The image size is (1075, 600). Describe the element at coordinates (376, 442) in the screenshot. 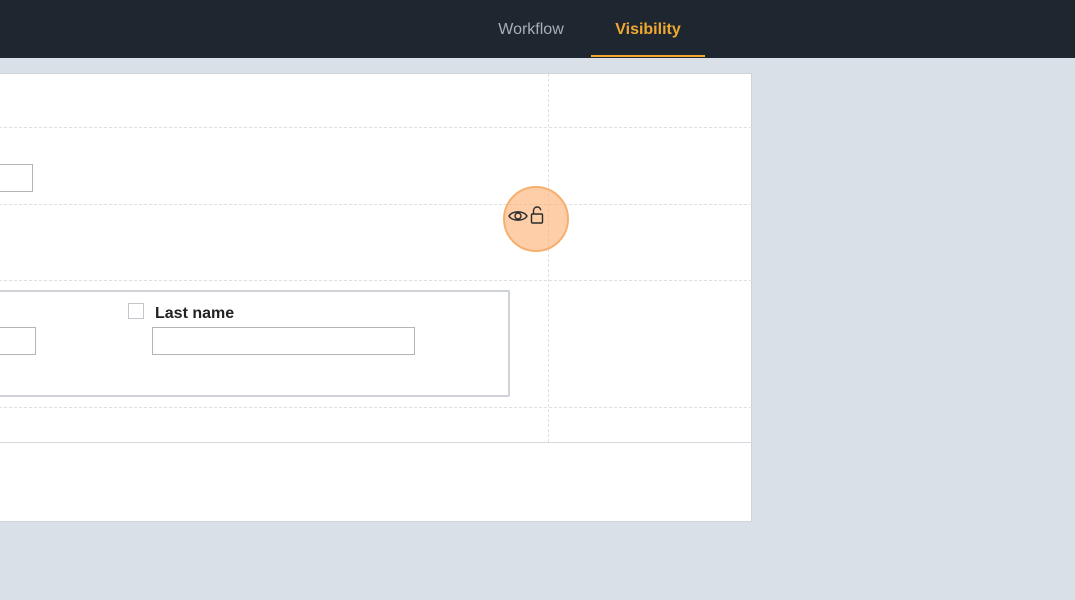

I see `section-divider` at that location.